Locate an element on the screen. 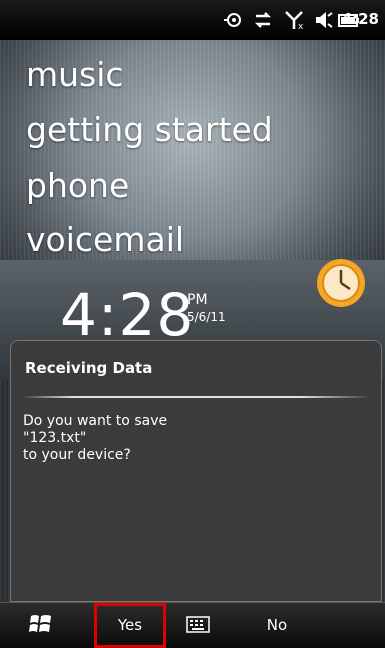 The height and width of the screenshot is (648, 385). no-button: No is located at coordinates (277, 625).